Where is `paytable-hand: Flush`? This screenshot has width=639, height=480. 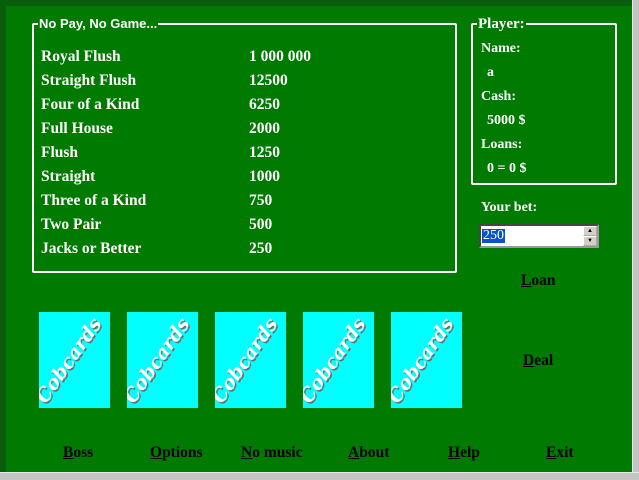
paytable-hand: Flush is located at coordinates (60, 152).